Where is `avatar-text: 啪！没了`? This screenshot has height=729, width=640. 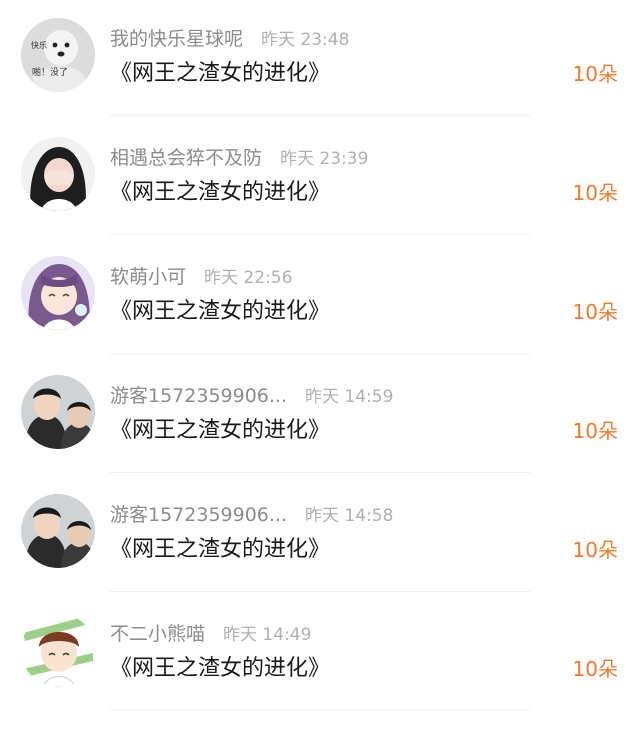 avatar-text: 啪！没了 is located at coordinates (50, 72).